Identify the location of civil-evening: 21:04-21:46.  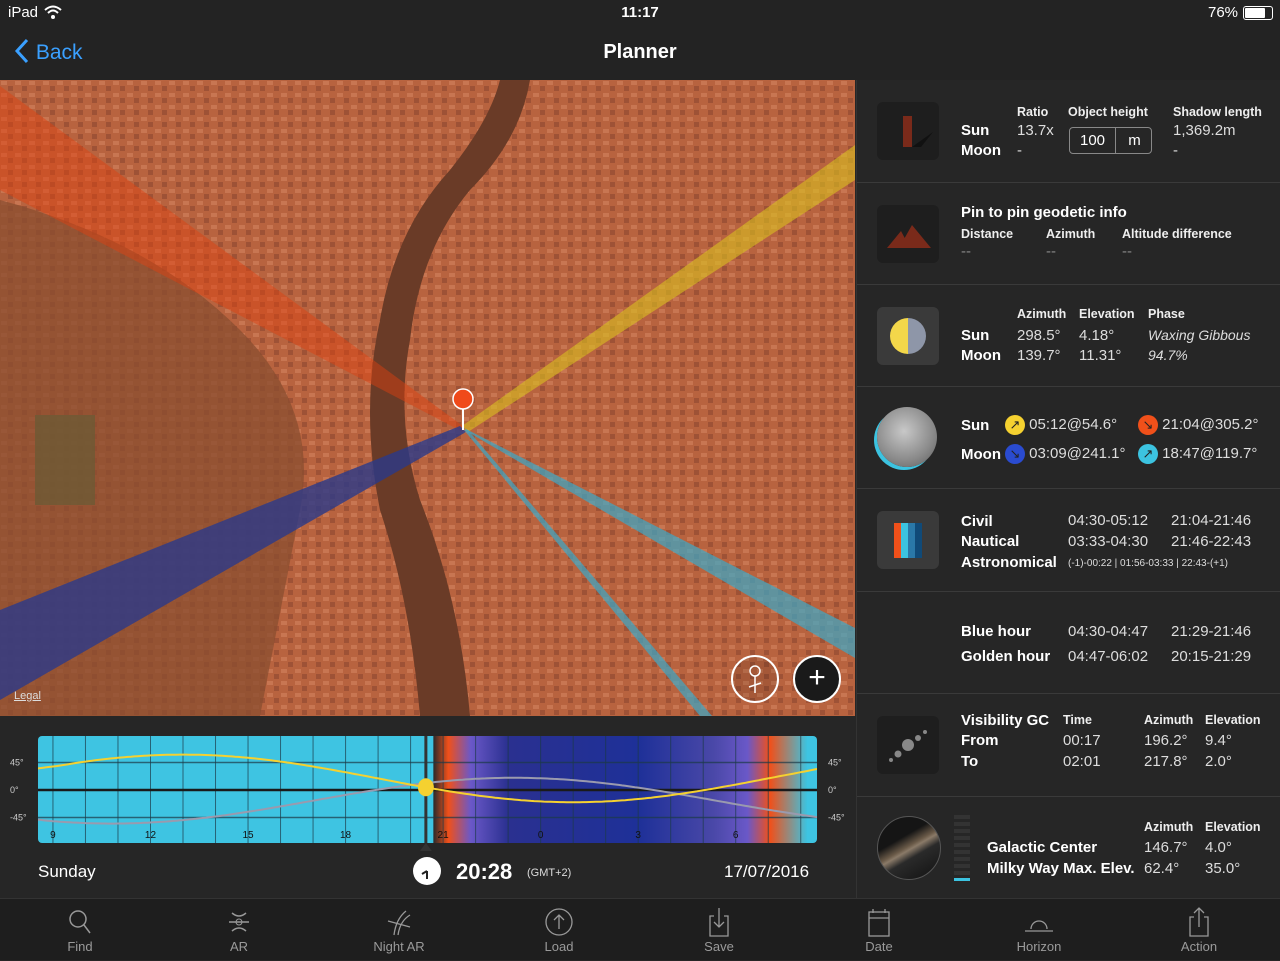
(1211, 520).